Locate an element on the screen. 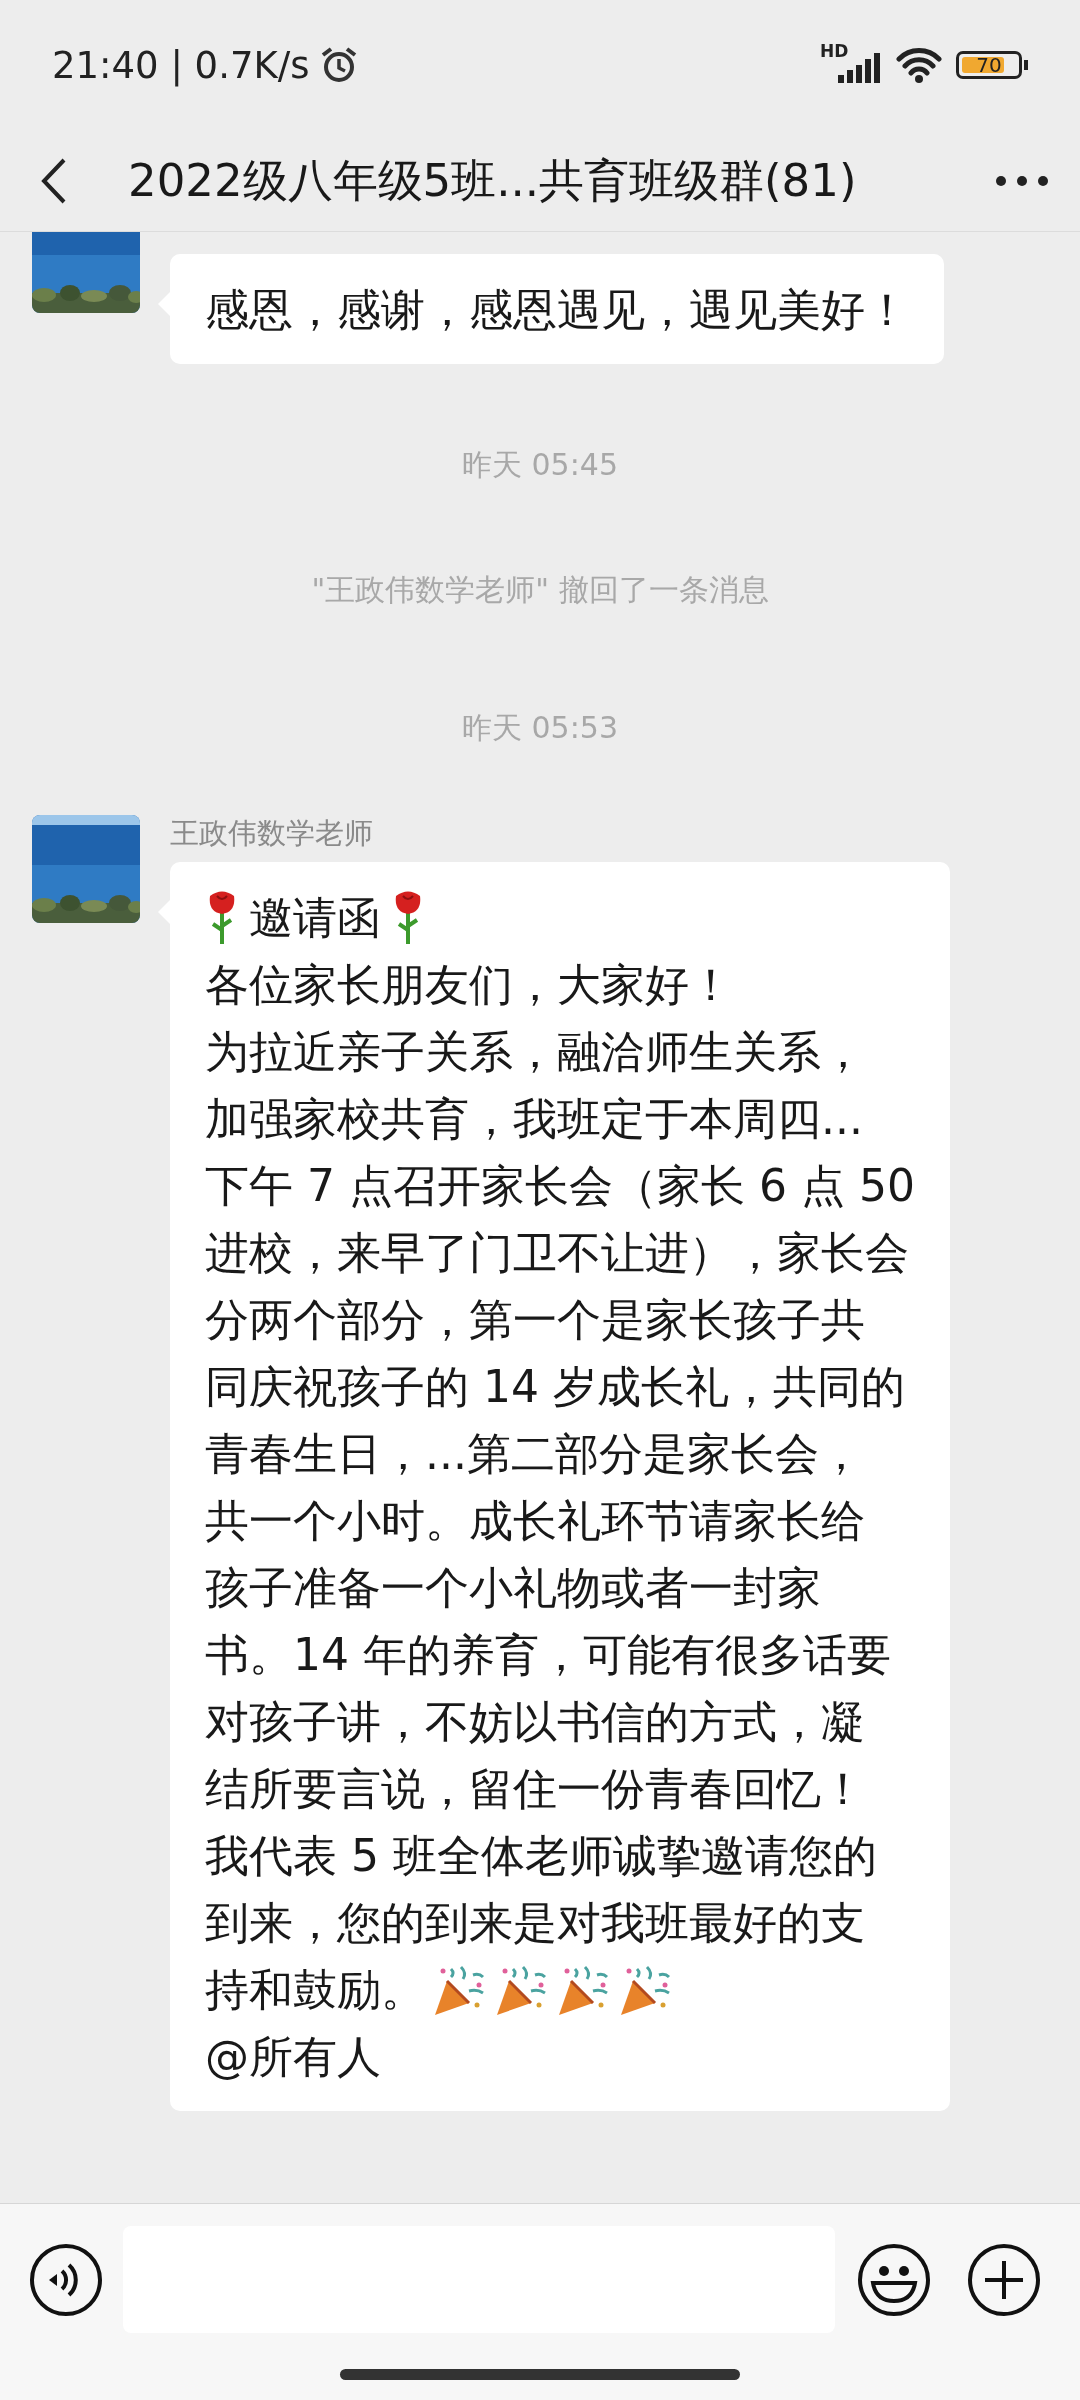 This screenshot has width=1080, height=2400. message-line: 同庆祝孩子的 14 岁成长礼，共同的 is located at coordinates (555, 1387).